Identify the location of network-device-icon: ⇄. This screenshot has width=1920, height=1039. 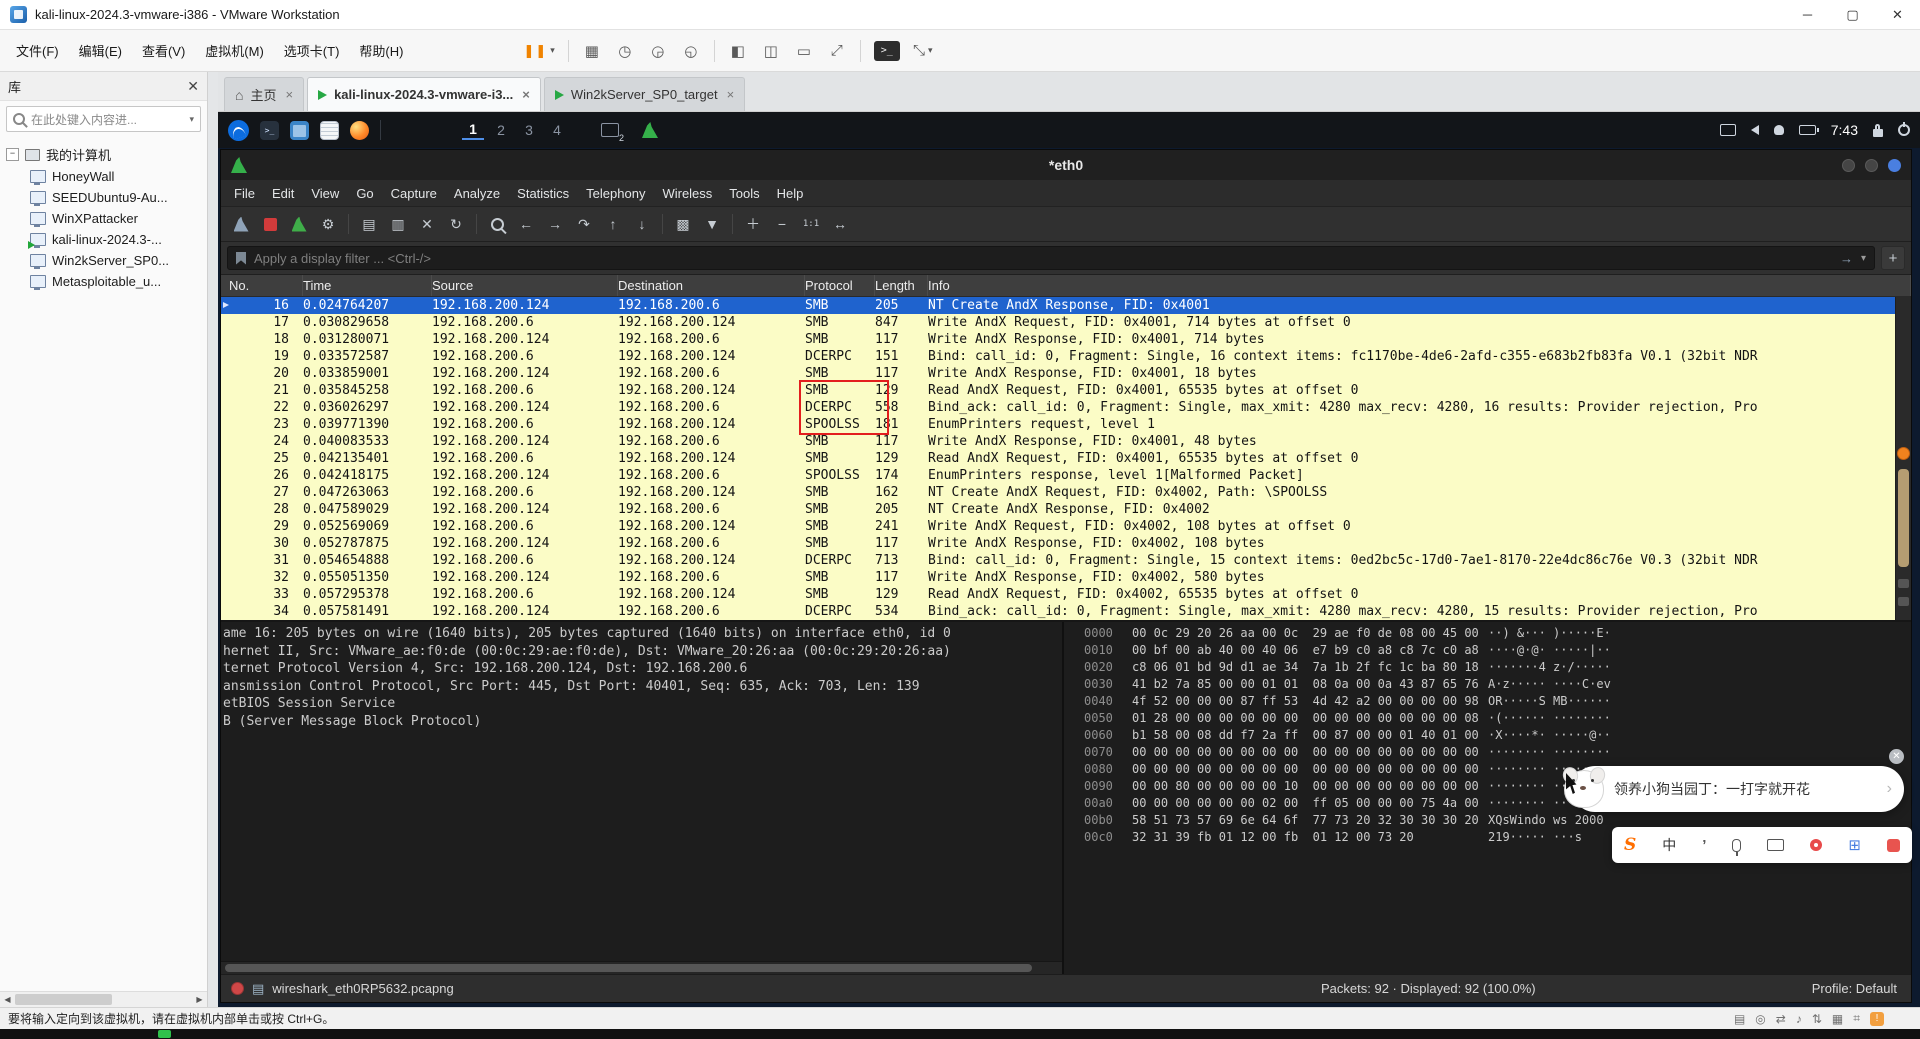
(1781, 1019).